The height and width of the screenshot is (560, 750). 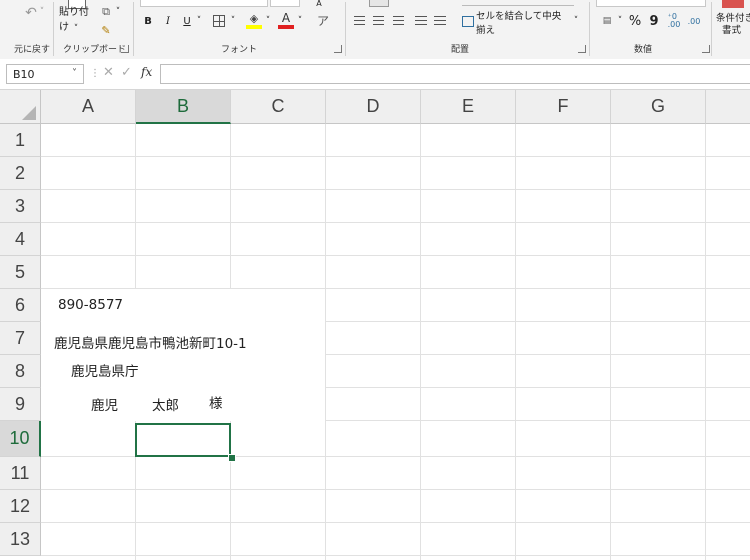 What do you see at coordinates (20, 206) in the screenshot?
I see `row-header-3: 3` at bounding box center [20, 206].